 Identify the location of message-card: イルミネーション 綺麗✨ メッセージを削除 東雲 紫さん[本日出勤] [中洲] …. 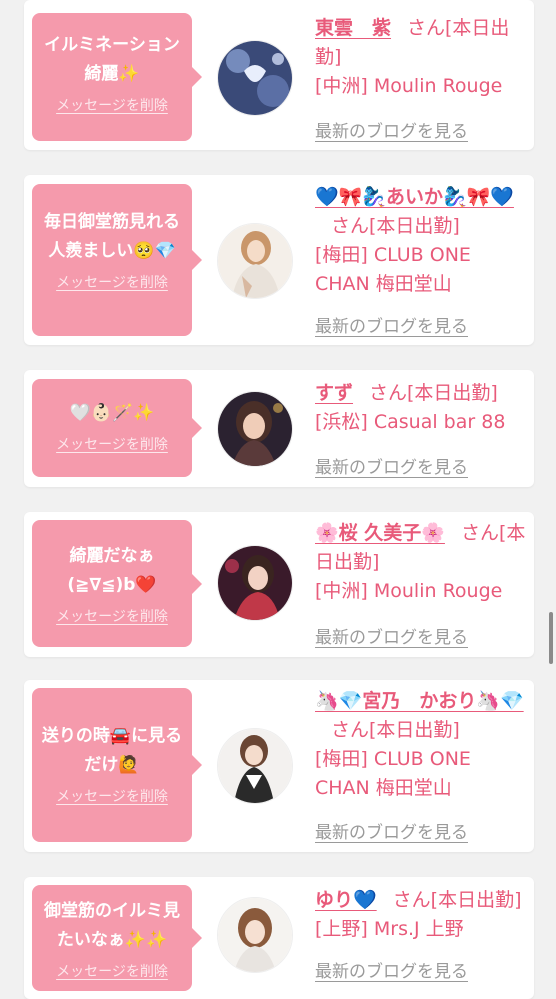
(279, 75).